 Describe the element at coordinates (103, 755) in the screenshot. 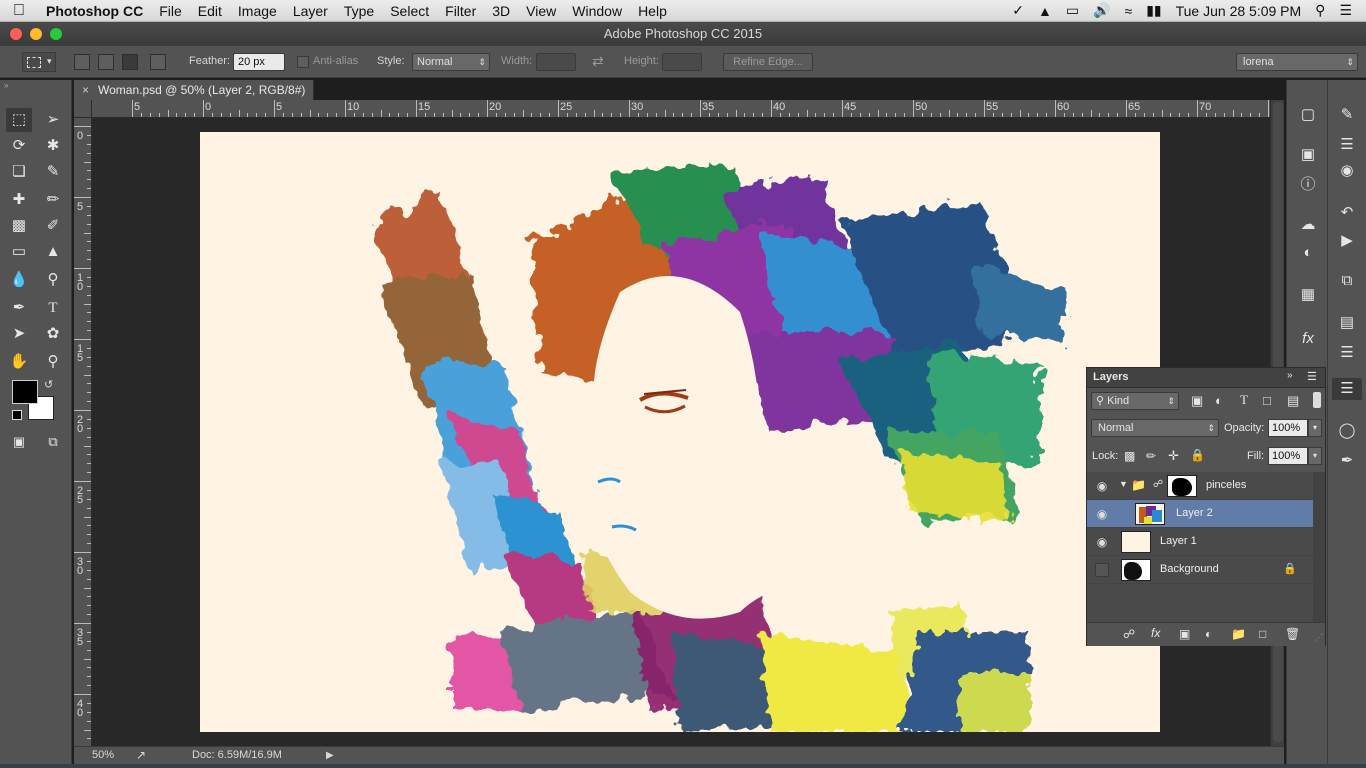

I see `zoom-level: 50%` at that location.